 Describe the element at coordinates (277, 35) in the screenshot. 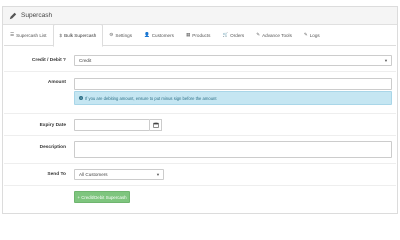

I see `tab-label: Advance Tools` at that location.